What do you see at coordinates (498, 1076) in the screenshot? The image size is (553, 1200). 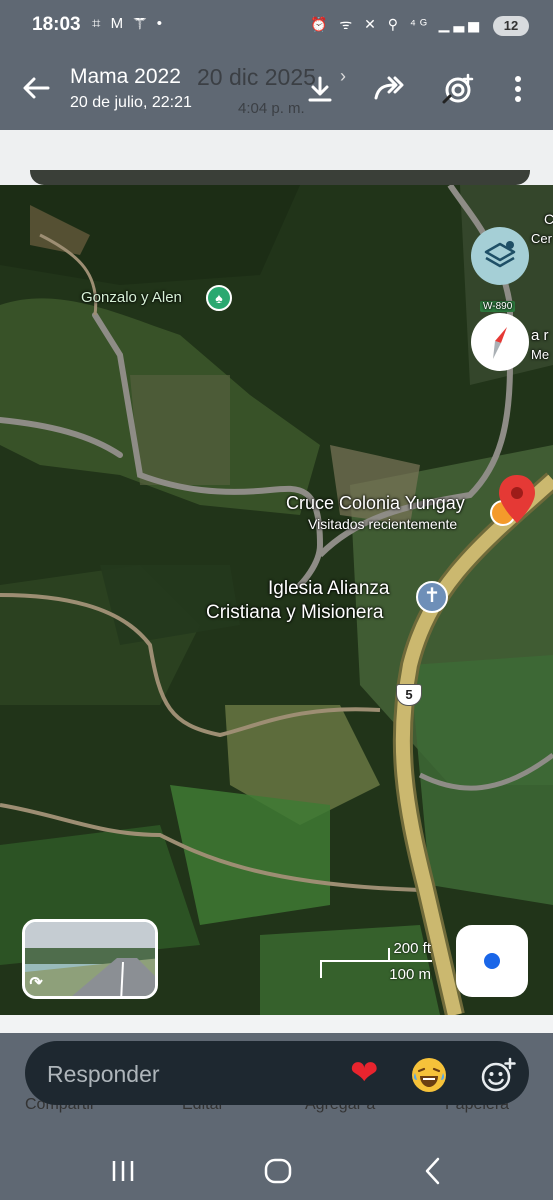 I see `add-emoji-icon` at bounding box center [498, 1076].